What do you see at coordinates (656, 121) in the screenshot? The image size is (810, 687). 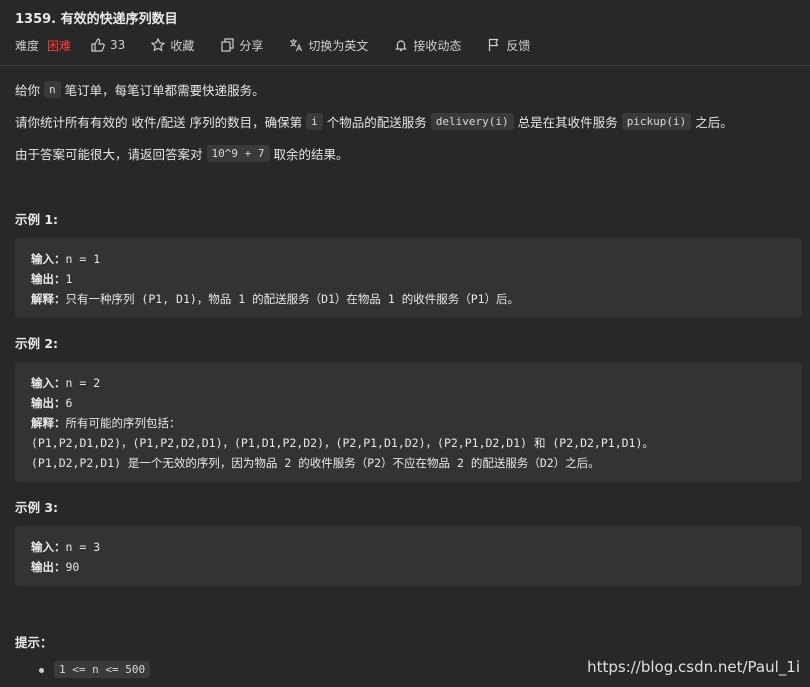 I see `inline-code: pickup(i)` at bounding box center [656, 121].